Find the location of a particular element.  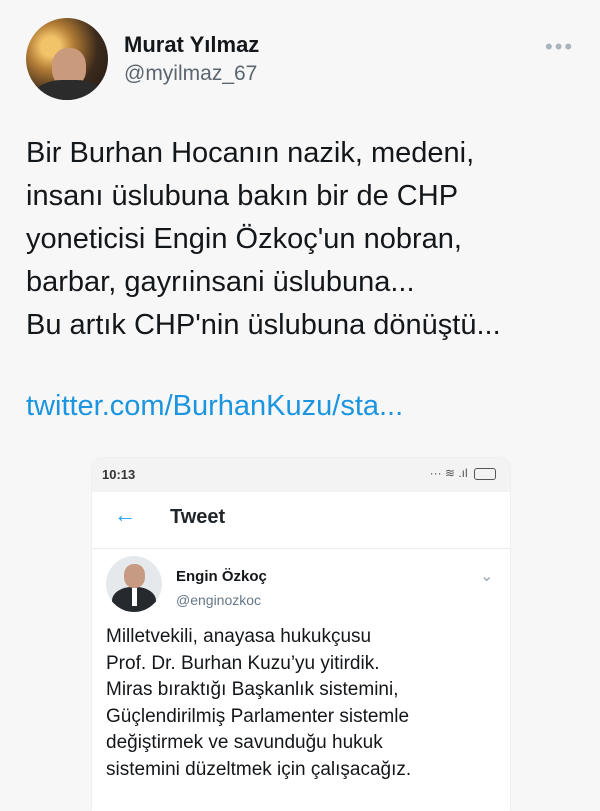

inner-author-avatar is located at coordinates (134, 584).